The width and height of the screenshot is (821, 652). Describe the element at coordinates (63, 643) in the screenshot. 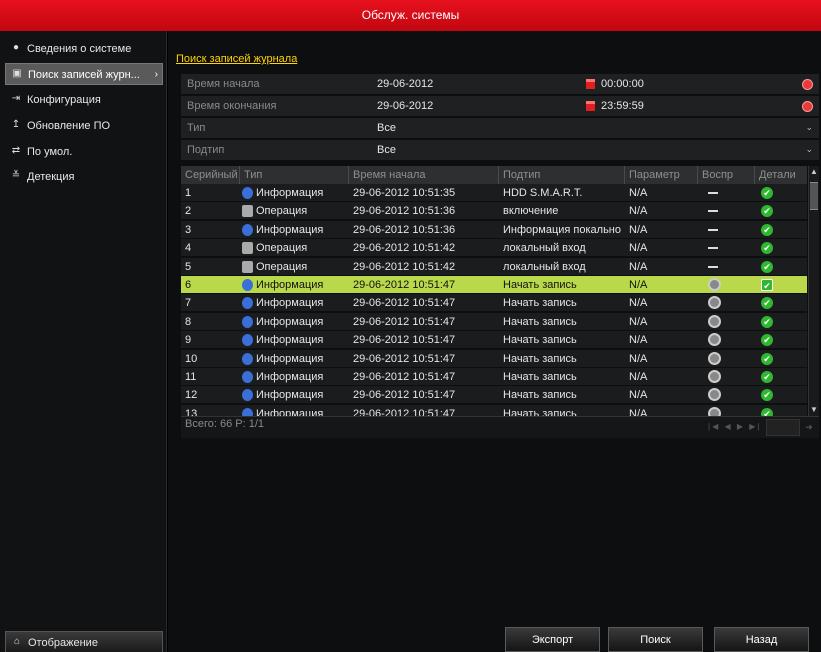

I see `live-view-label: Отображение` at that location.